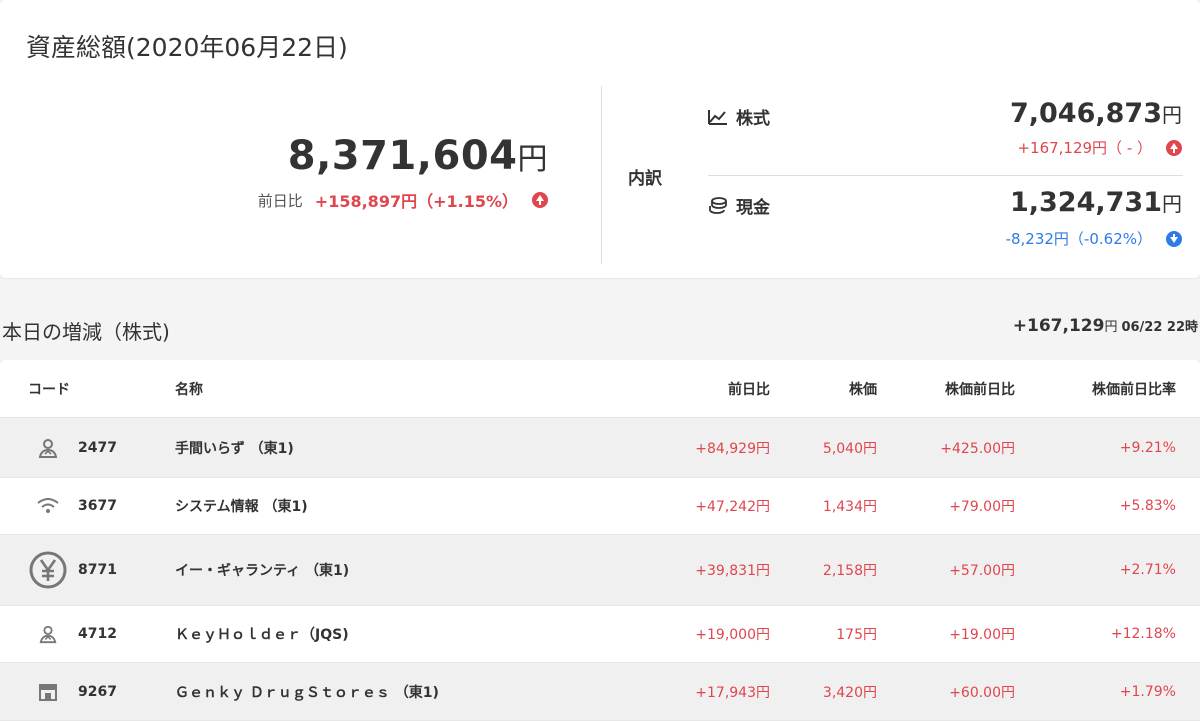  I want to click on stock-price: 1,434円, so click(849, 507).